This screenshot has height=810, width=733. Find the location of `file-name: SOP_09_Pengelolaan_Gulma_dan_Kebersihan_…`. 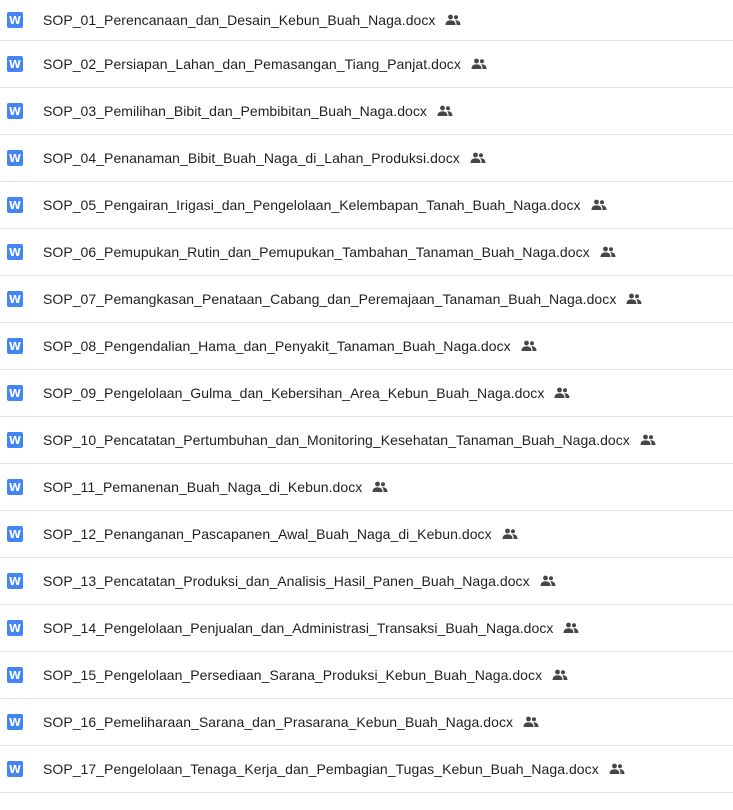

file-name: SOP_09_Pengelolaan_Gulma_dan_Kebersihan_… is located at coordinates (293, 393).